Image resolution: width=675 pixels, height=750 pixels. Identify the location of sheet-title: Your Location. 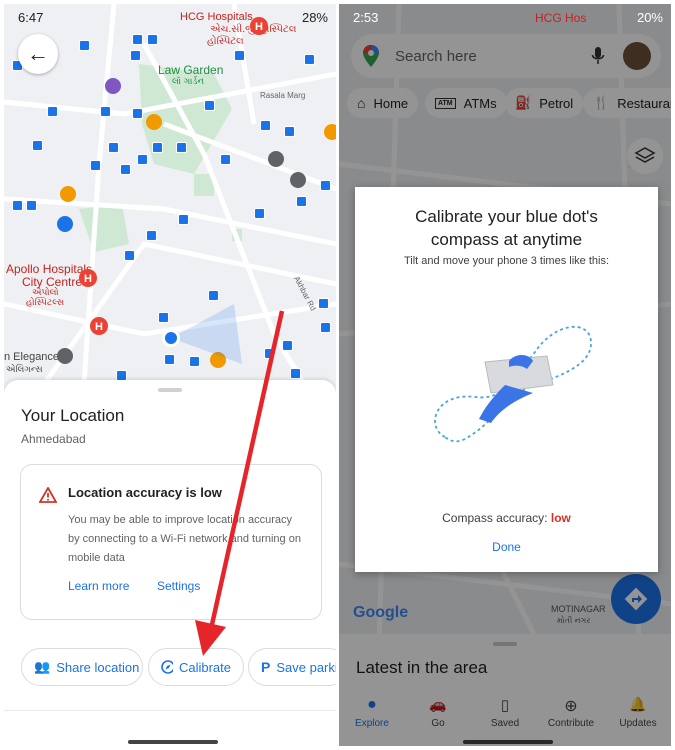
(73, 415).